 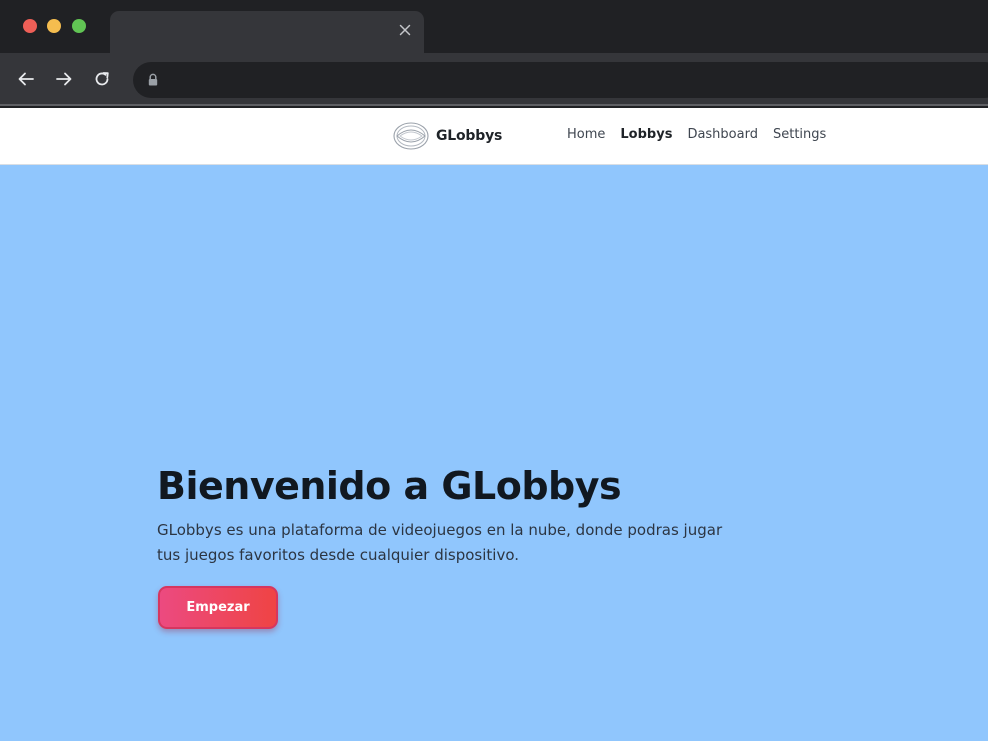 I want to click on nav-link-settings: Settings, so click(x=799, y=134).